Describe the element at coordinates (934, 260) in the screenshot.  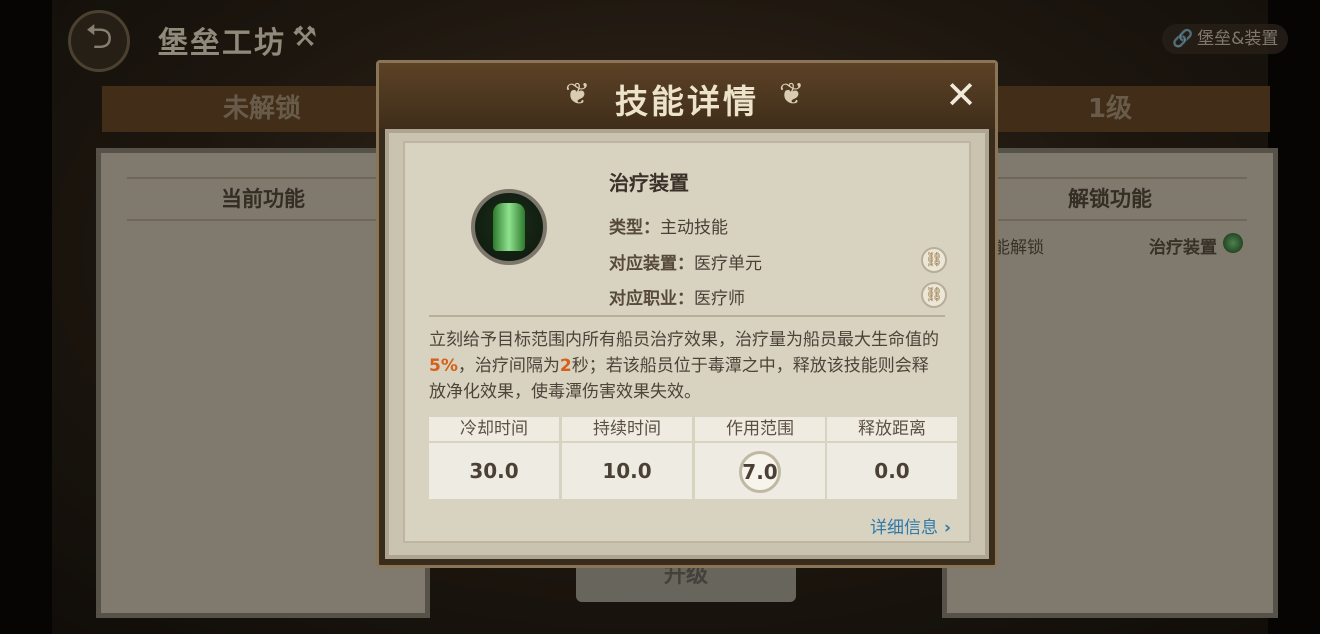
I see `device-link-icon: ⛓` at that location.